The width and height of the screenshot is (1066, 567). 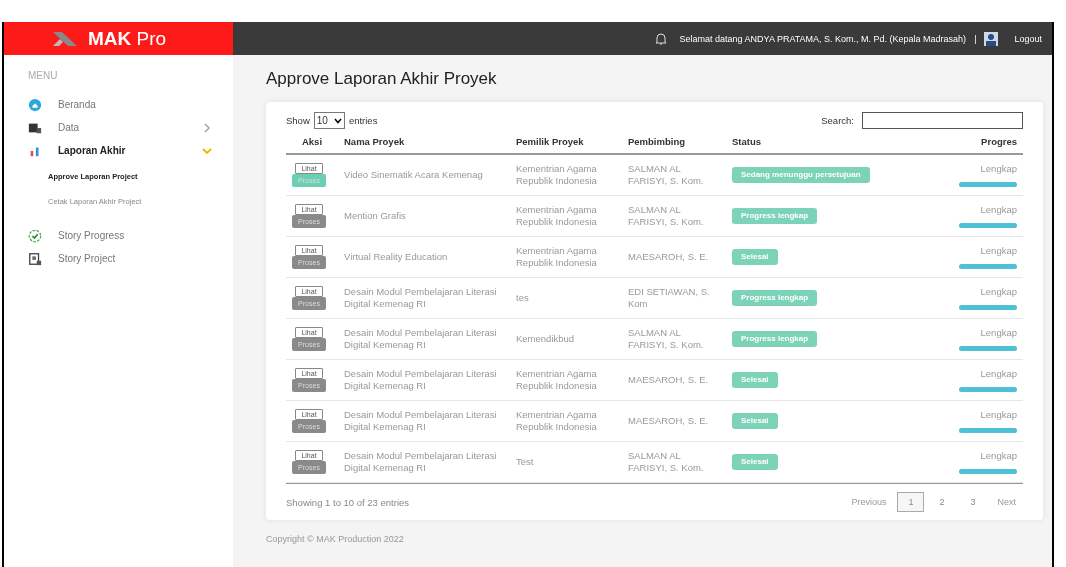 What do you see at coordinates (550, 141) in the screenshot?
I see `column-header: Pemilik Proyek` at bounding box center [550, 141].